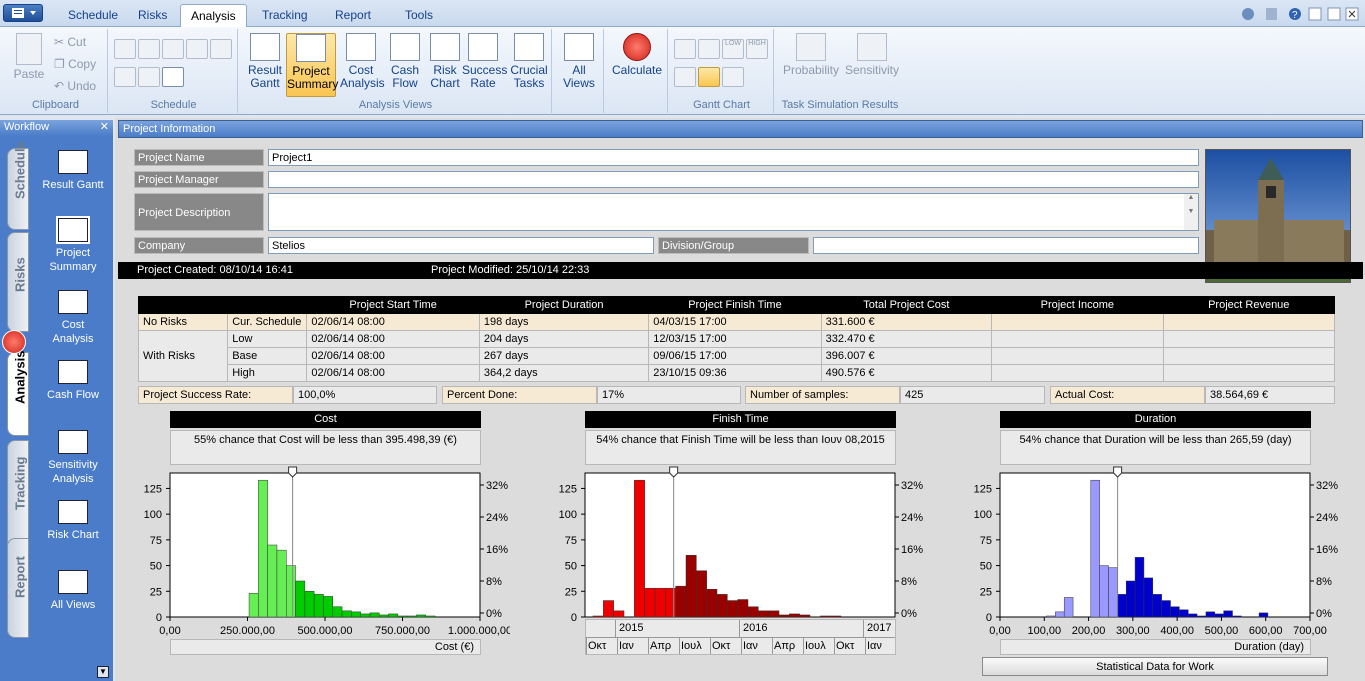 Image resolution: width=1365 pixels, height=681 pixels. Describe the element at coordinates (739, 628) in the screenshot. I see `year-divider` at that location.